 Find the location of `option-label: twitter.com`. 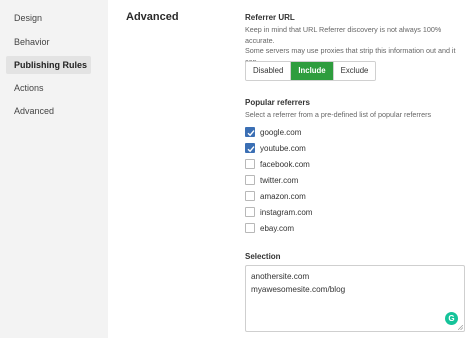

option-label: twitter.com is located at coordinates (279, 180).